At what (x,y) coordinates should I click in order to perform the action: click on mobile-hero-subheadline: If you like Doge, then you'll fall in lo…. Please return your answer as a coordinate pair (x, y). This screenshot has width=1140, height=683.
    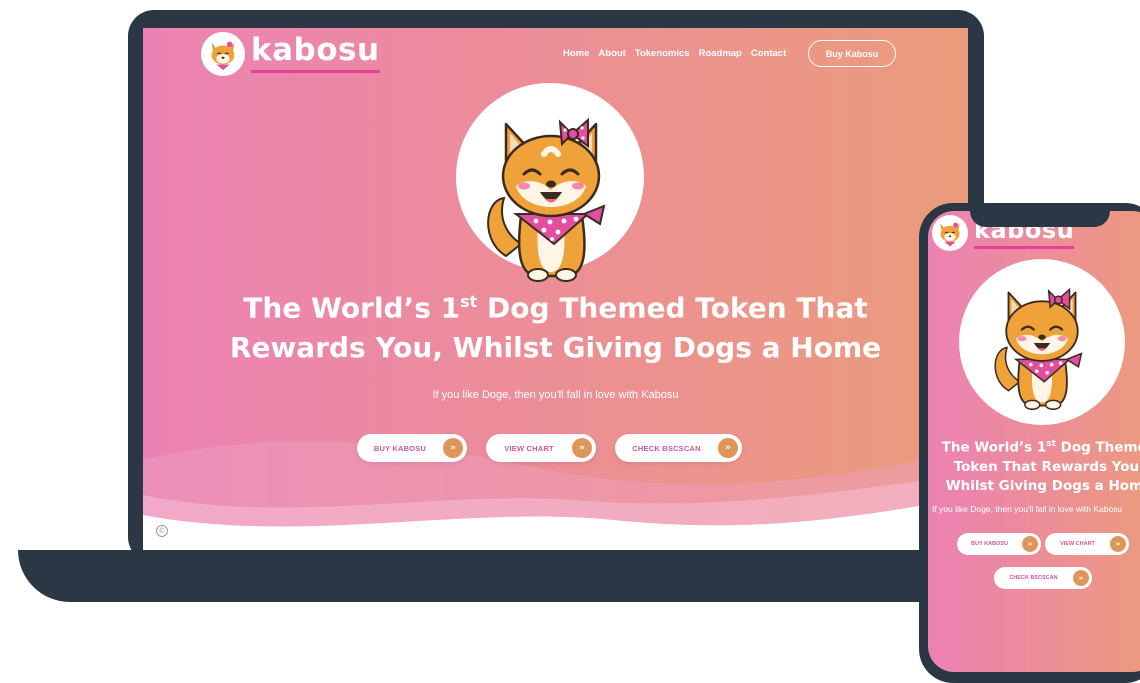
    Looking at the image, I should click on (1027, 509).